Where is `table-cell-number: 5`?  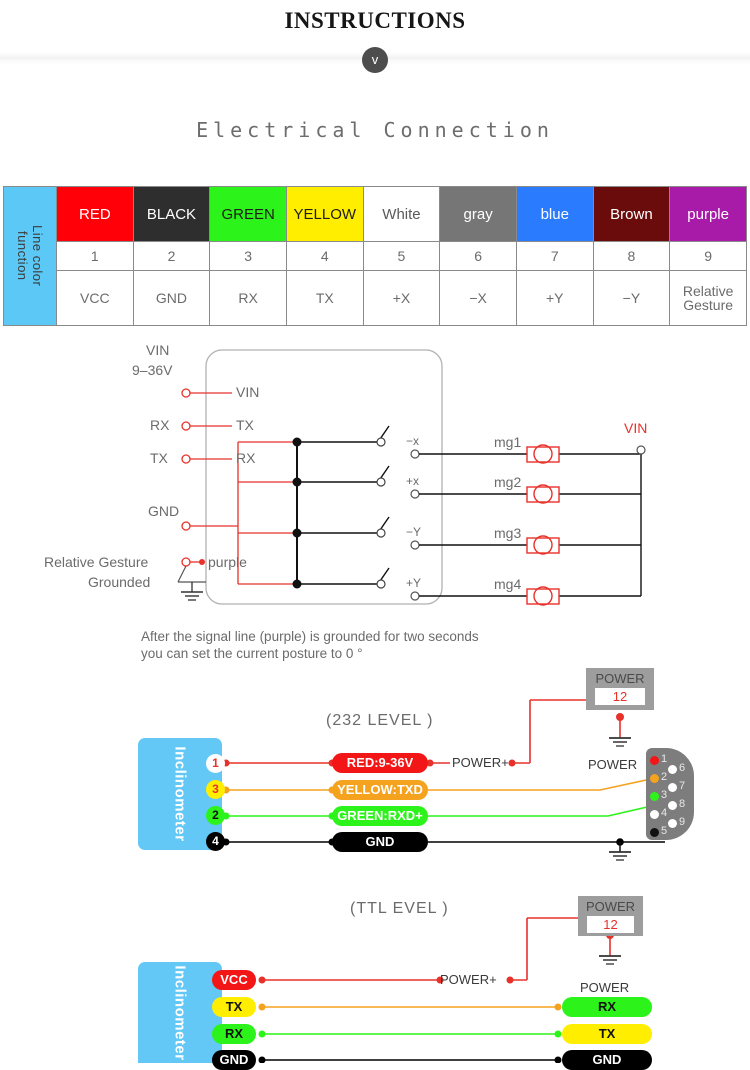
table-cell-number: 5 is located at coordinates (401, 256).